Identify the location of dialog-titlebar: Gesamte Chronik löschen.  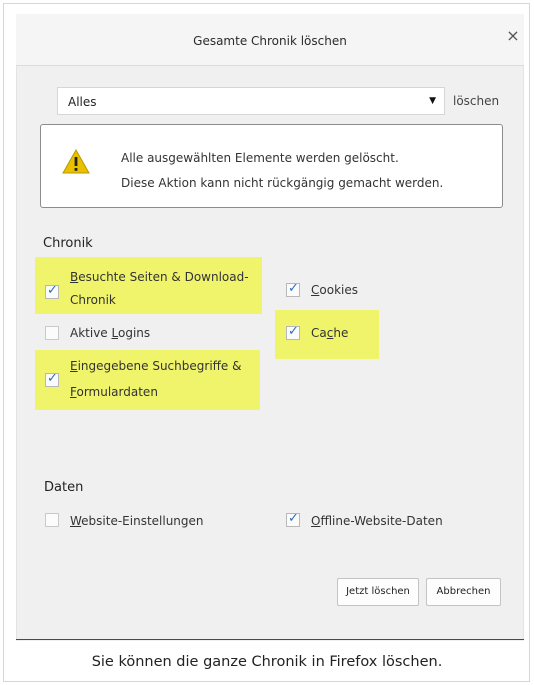
(270, 40).